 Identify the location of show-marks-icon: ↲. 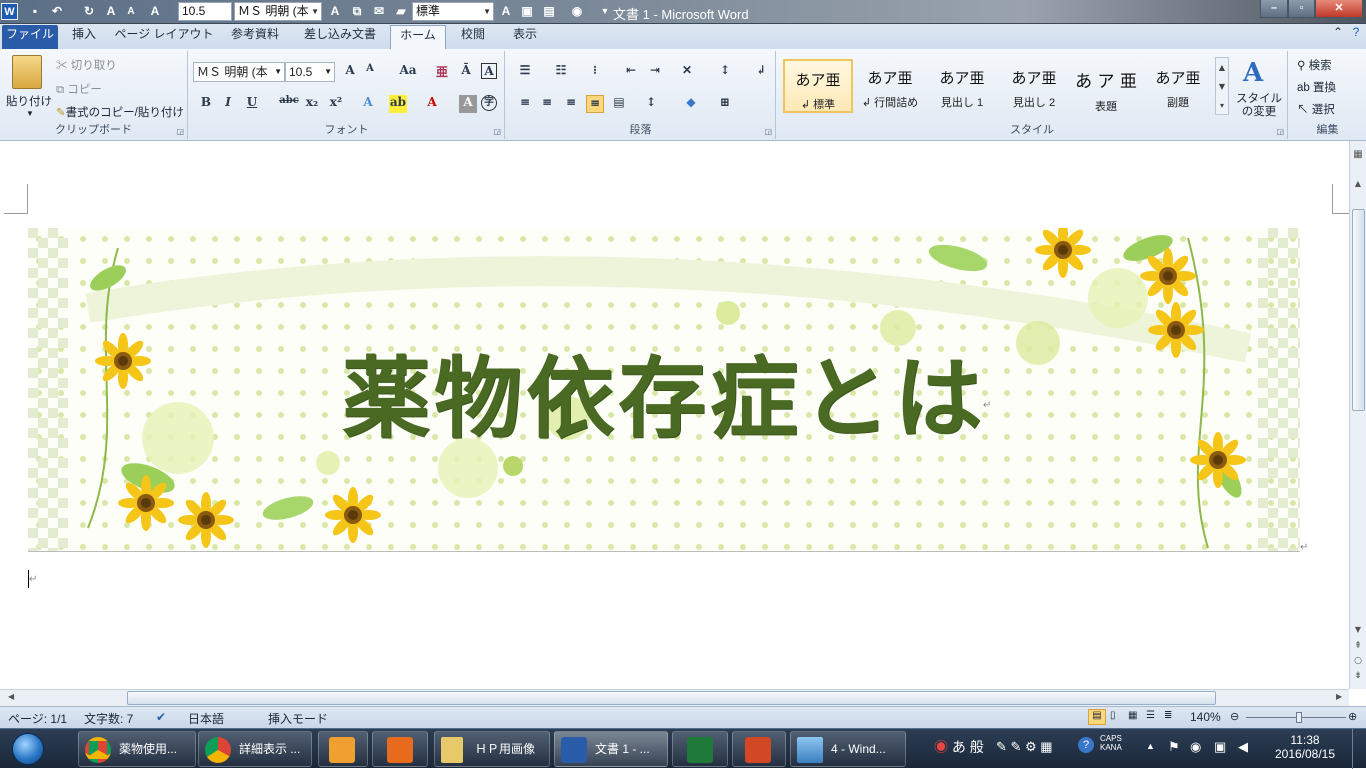
(761, 72).